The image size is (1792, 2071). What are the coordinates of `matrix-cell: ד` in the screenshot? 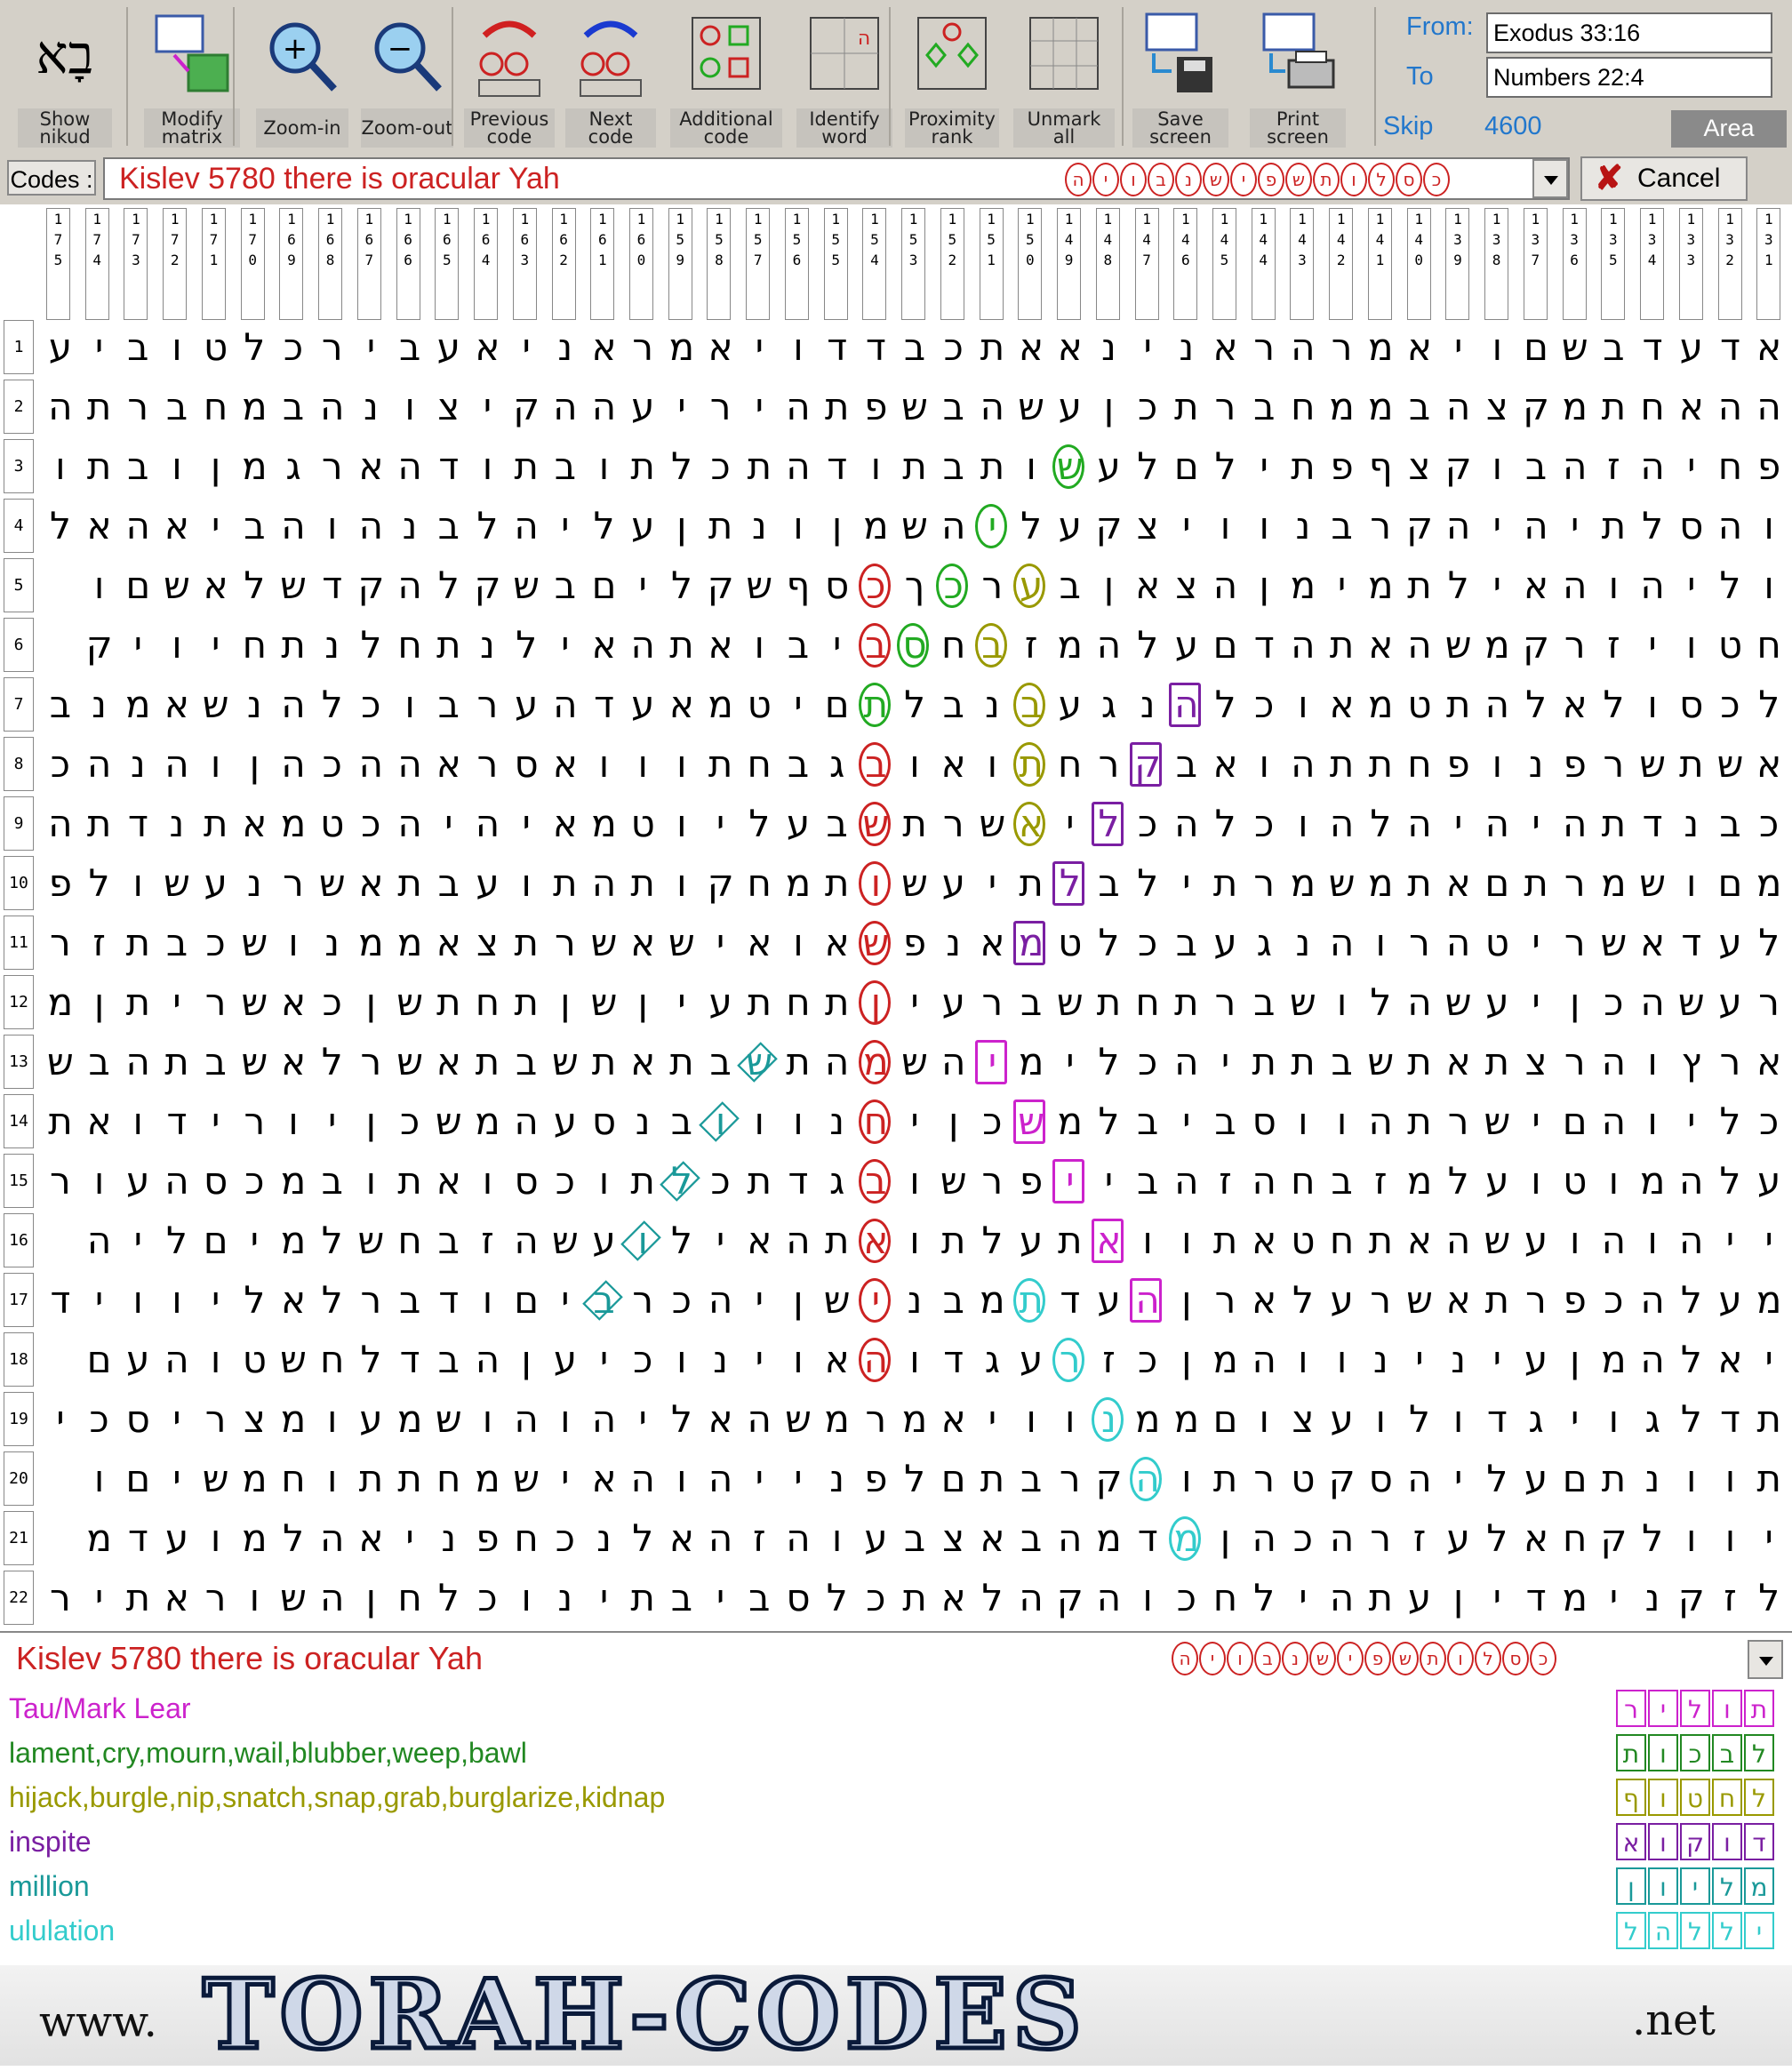 It's located at (1264, 645).